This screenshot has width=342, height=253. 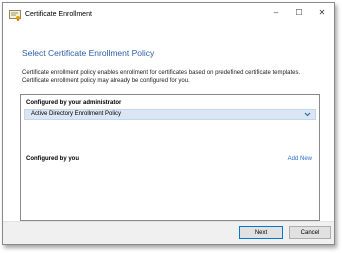 What do you see at coordinates (52, 159) in the screenshot?
I see `user-section-label: Configured by you` at bounding box center [52, 159].